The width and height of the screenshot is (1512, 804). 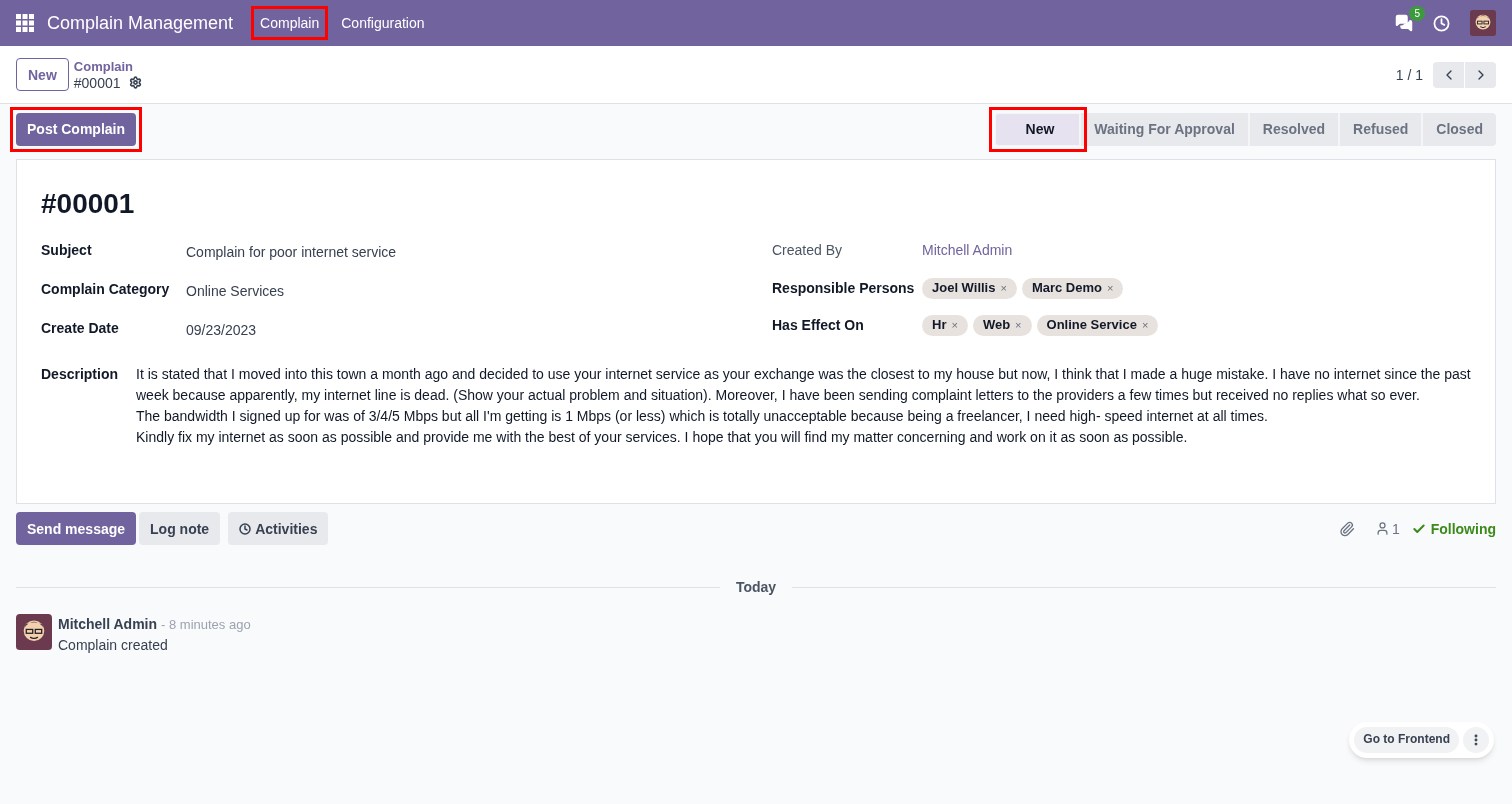 I want to click on record-title: #00001, so click(x=88, y=204).